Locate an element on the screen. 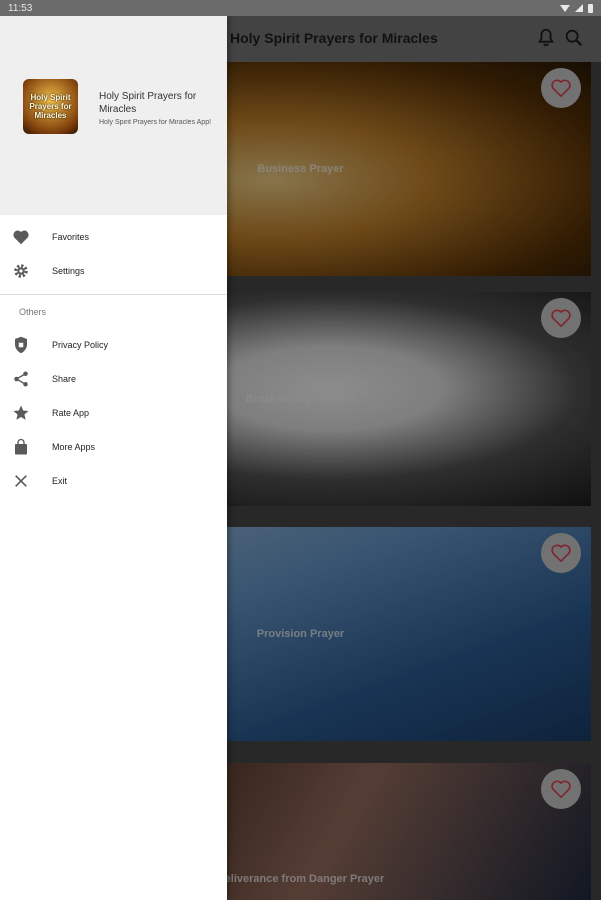 The width and height of the screenshot is (601, 900). menu-item-privacy-policy: Privacy Policy is located at coordinates (113, 345).